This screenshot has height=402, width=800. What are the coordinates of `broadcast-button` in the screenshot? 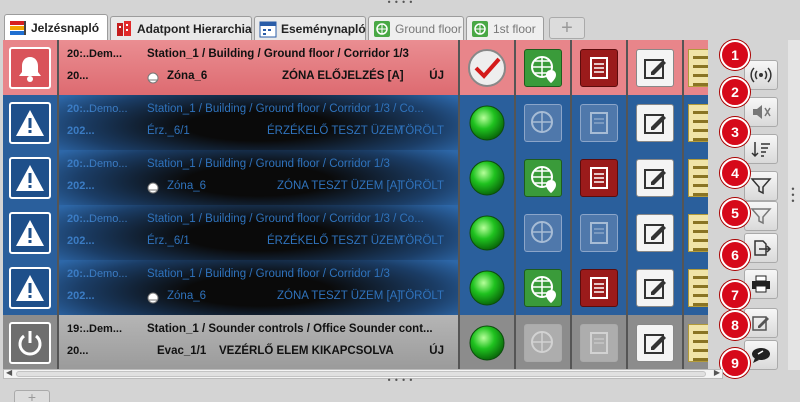 It's located at (761, 75).